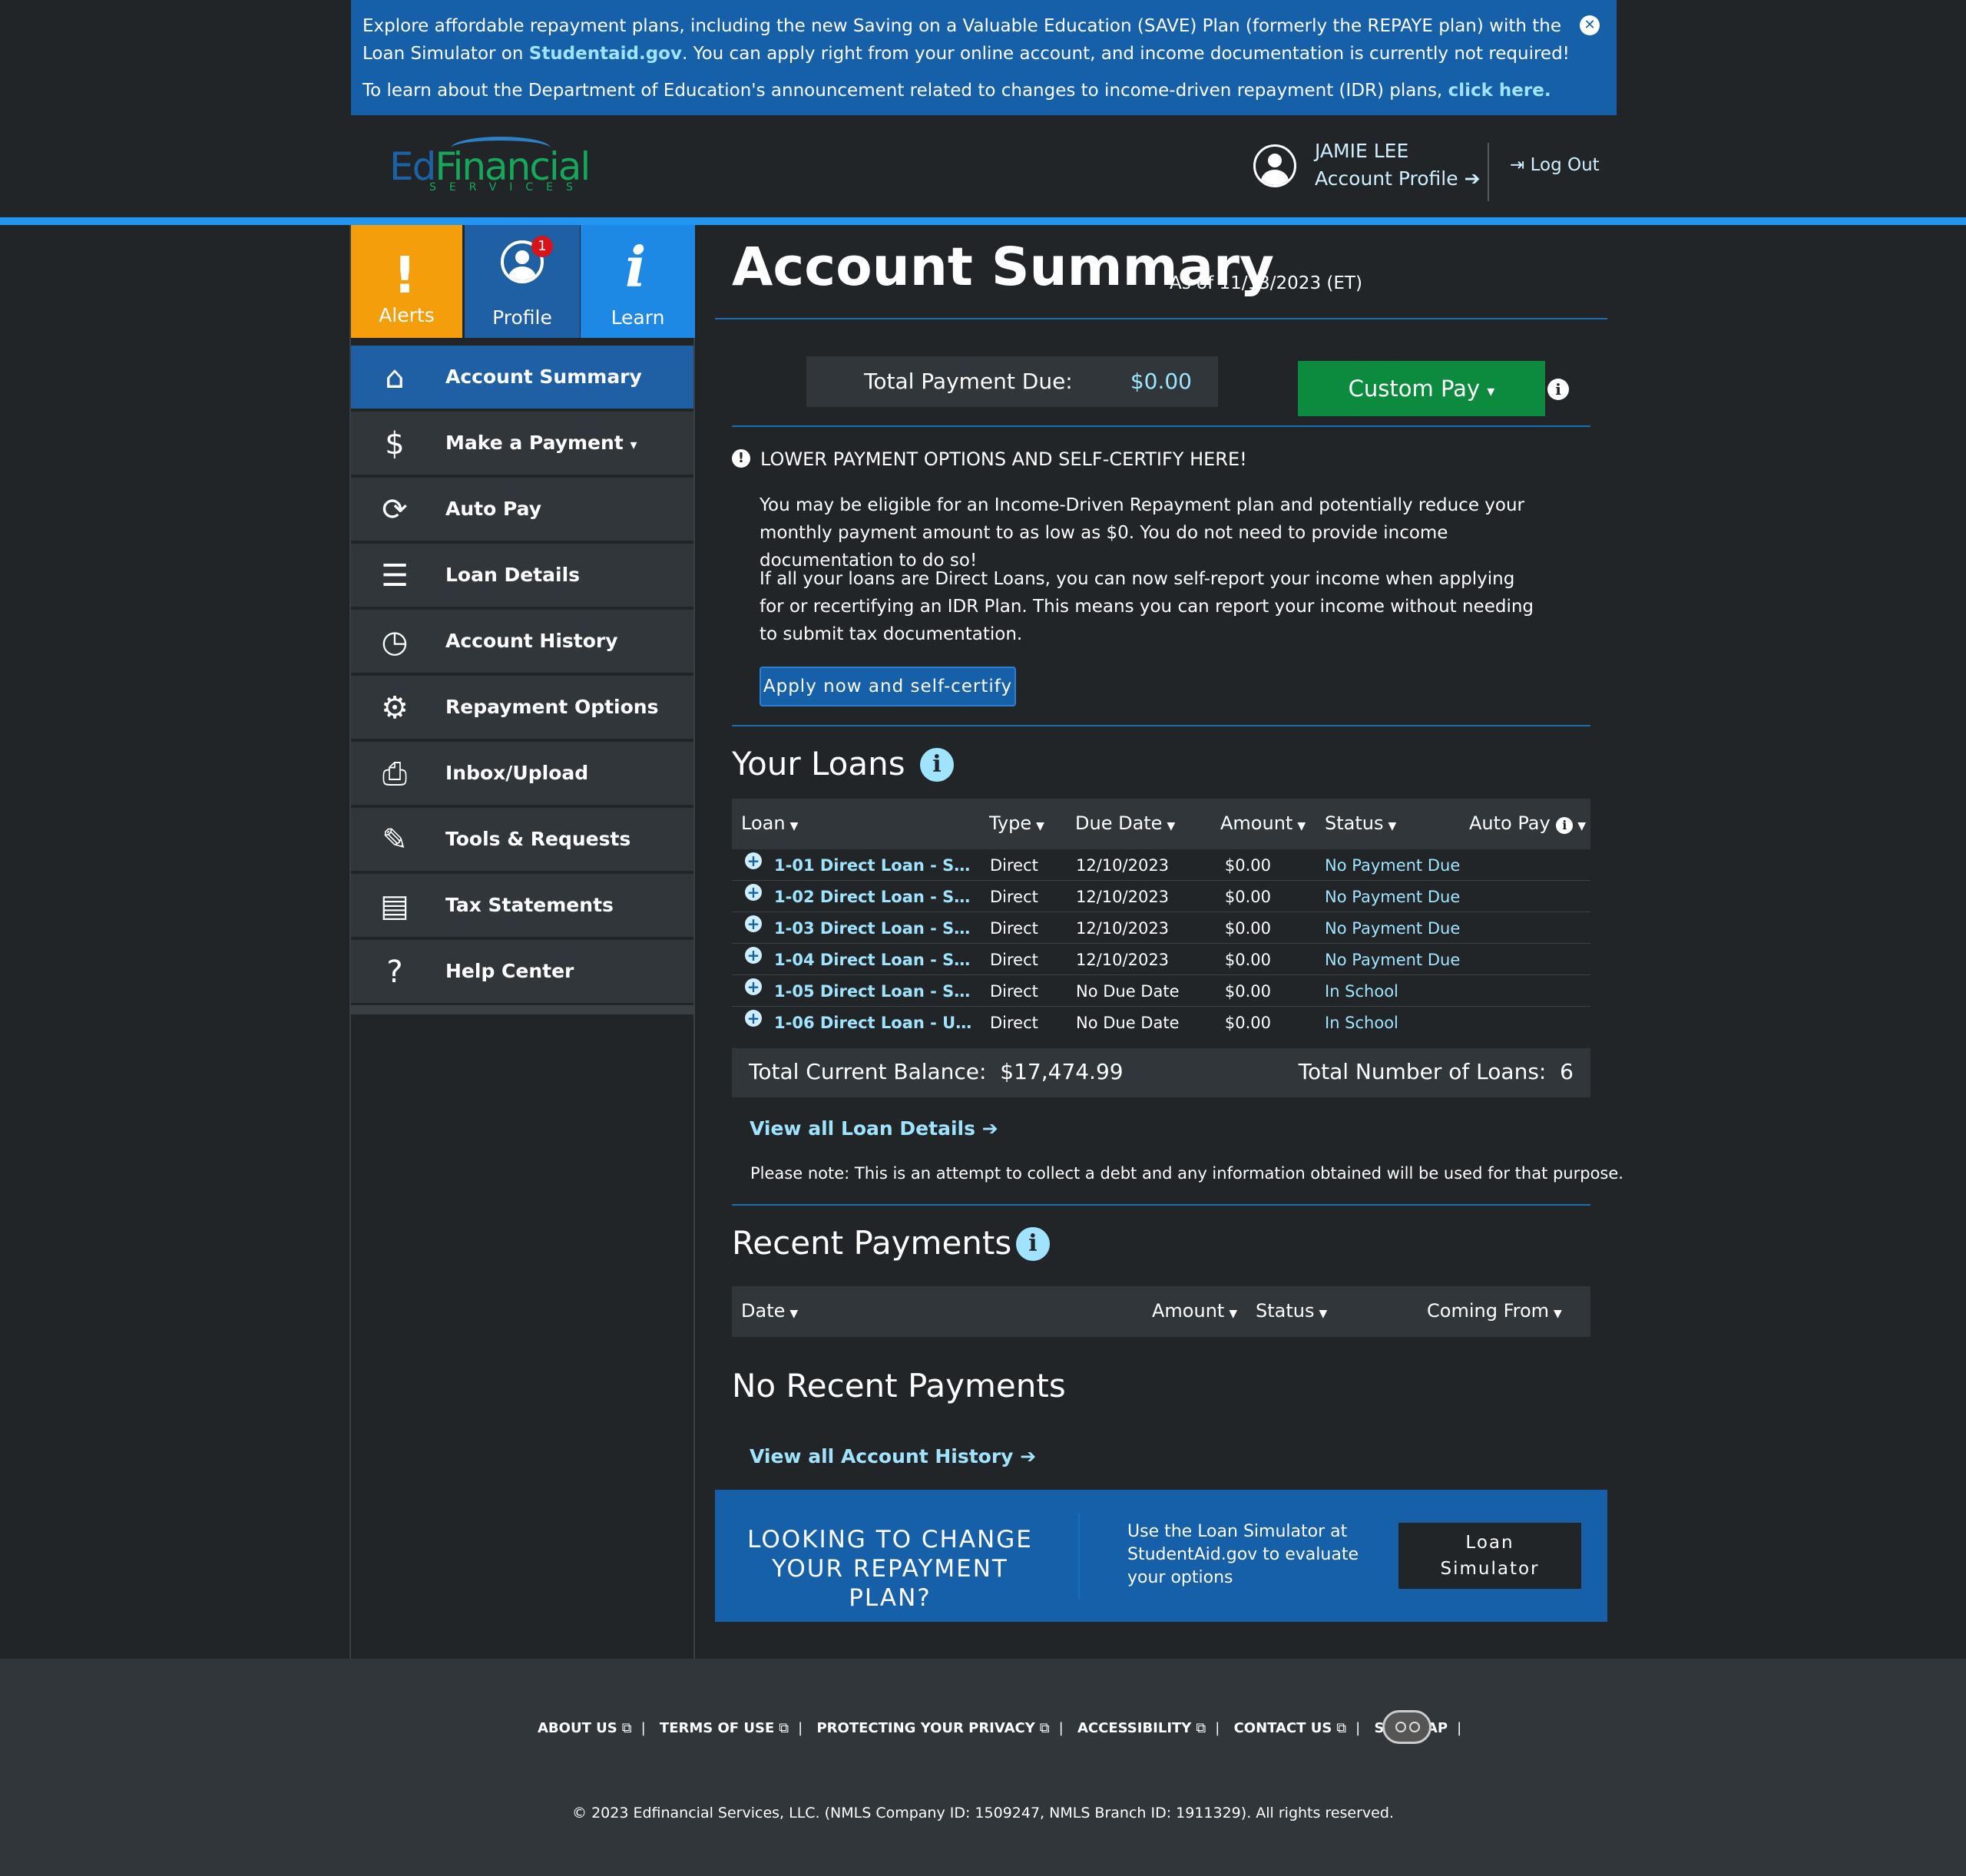  I want to click on sidebar-item-tools-requests: ✎ Tools & Requests, so click(522, 840).